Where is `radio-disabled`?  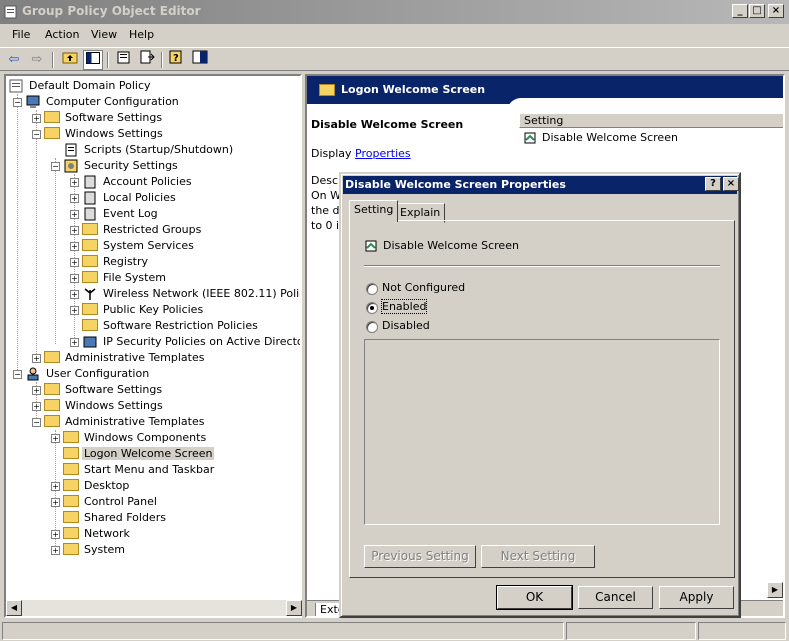 radio-disabled is located at coordinates (372, 327).